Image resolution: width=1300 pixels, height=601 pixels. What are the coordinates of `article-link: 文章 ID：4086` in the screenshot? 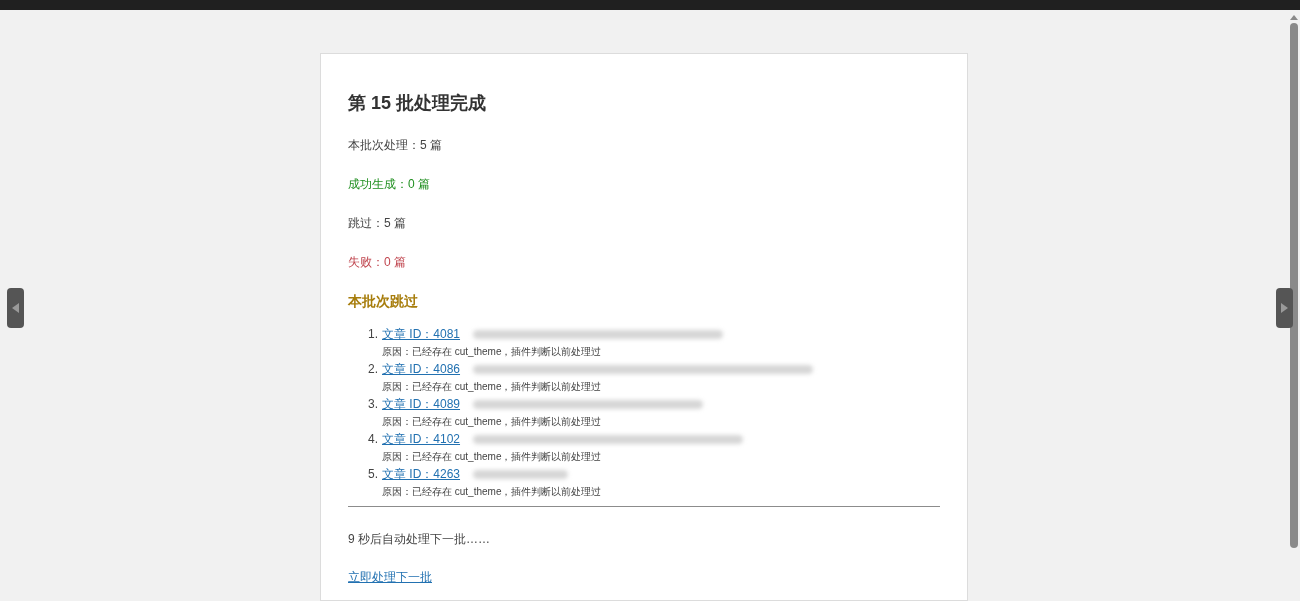 It's located at (421, 369).